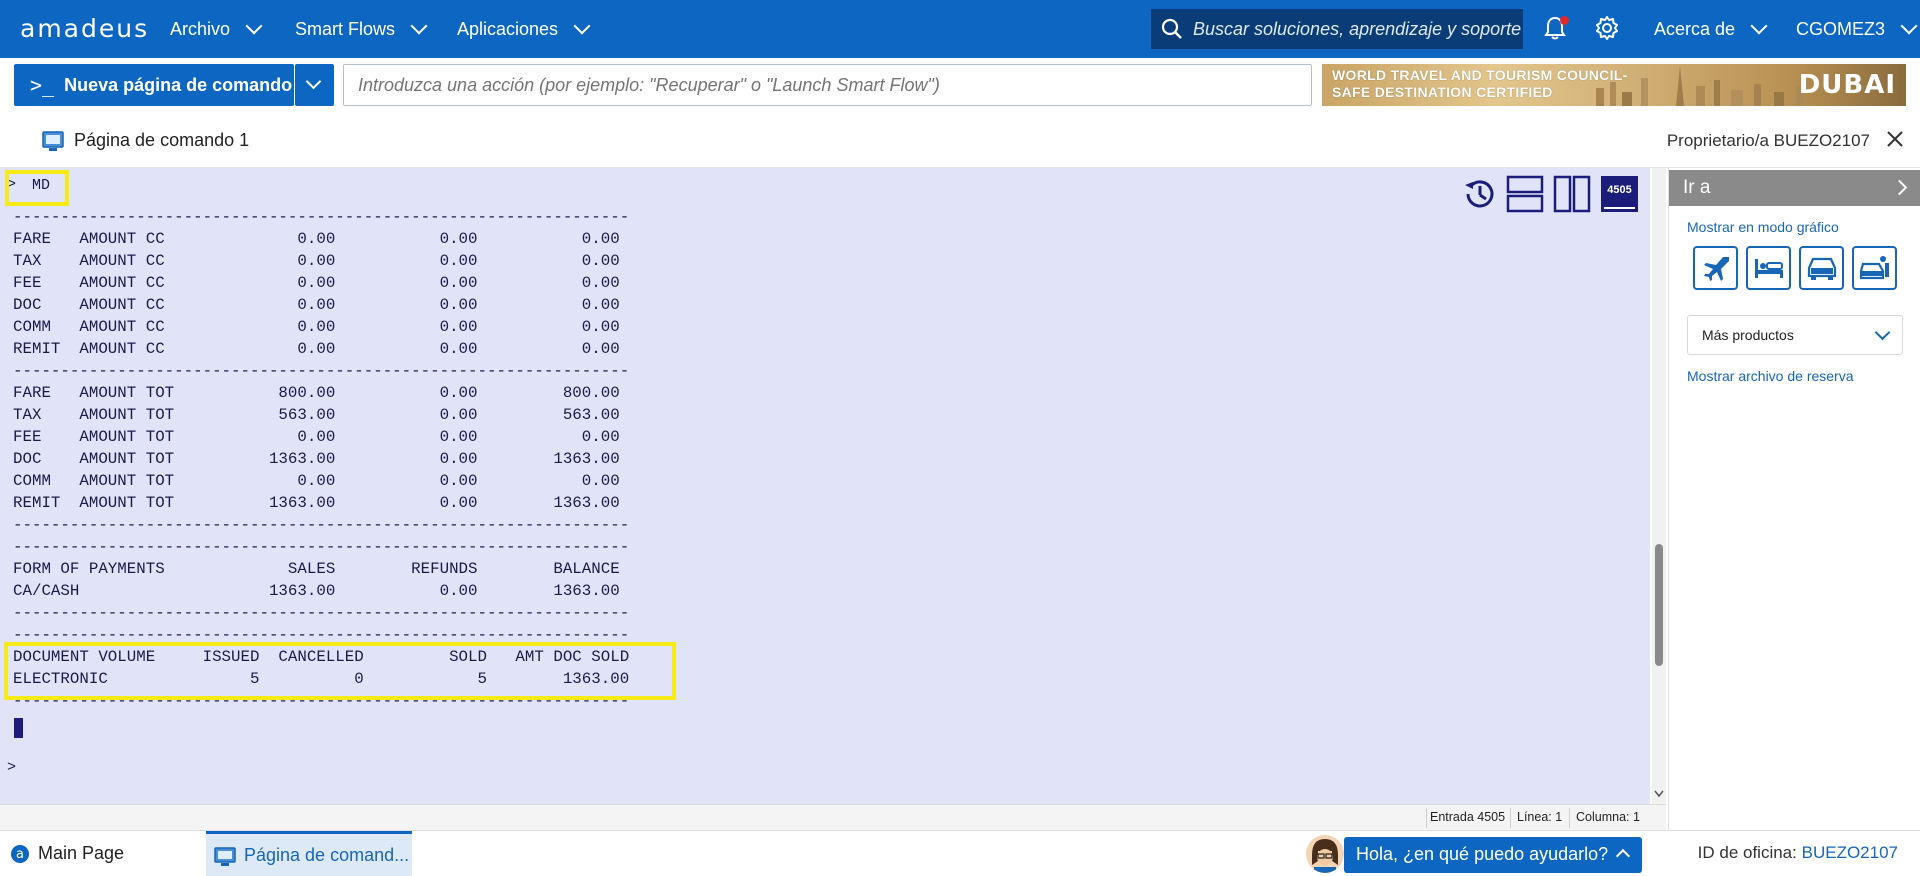 Image resolution: width=1920 pixels, height=876 pixels. Describe the element at coordinates (1768, 140) in the screenshot. I see `page-owner: Proprietario/a BUEZO2107` at that location.